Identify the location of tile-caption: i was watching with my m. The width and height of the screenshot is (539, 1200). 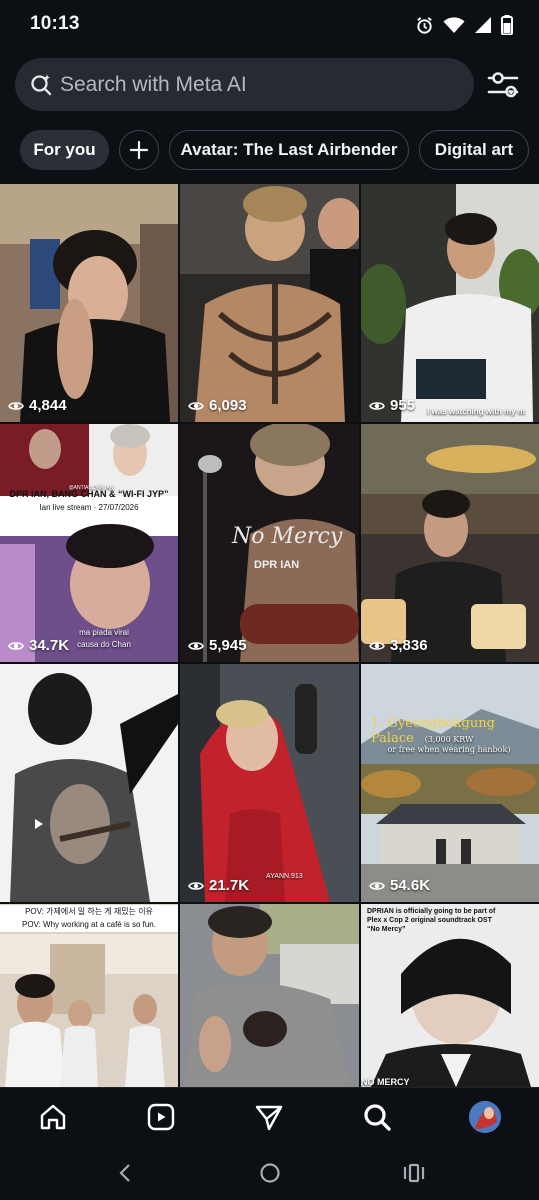
(476, 411).